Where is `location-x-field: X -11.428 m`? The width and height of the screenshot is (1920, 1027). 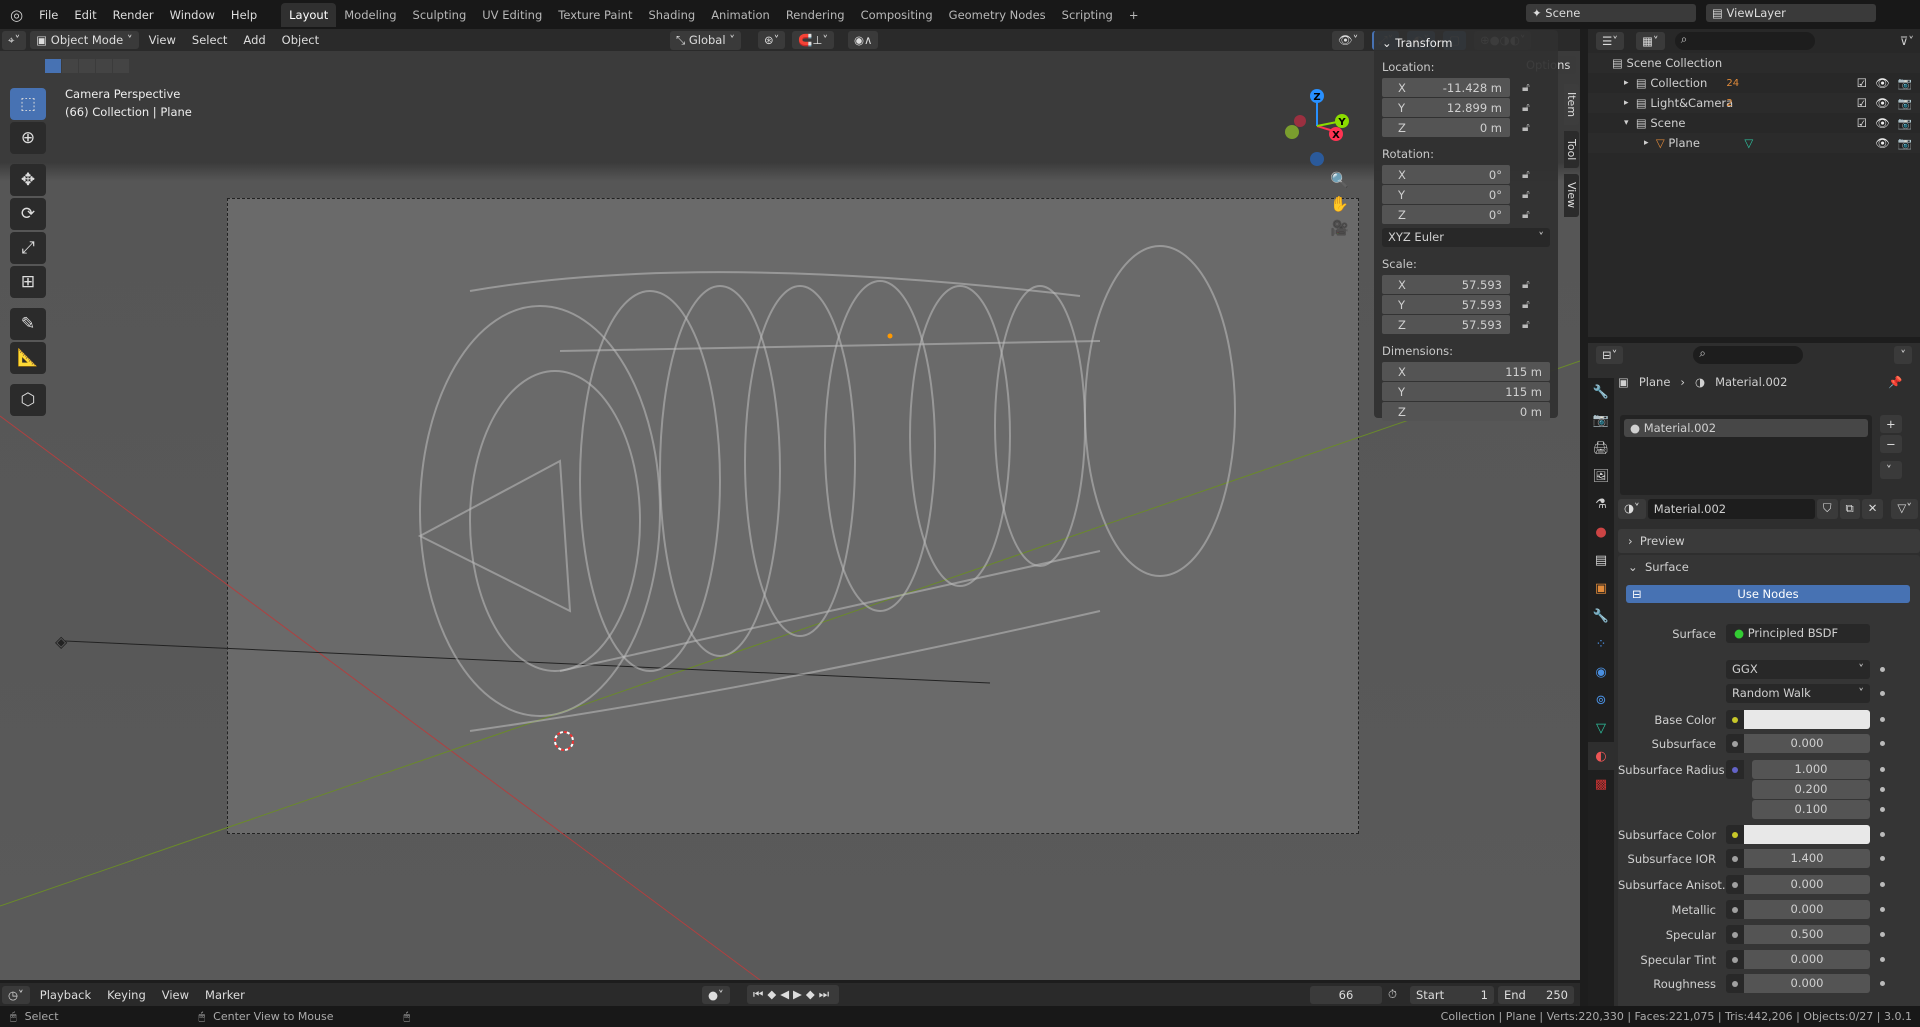 location-x-field: X -11.428 m is located at coordinates (1446, 87).